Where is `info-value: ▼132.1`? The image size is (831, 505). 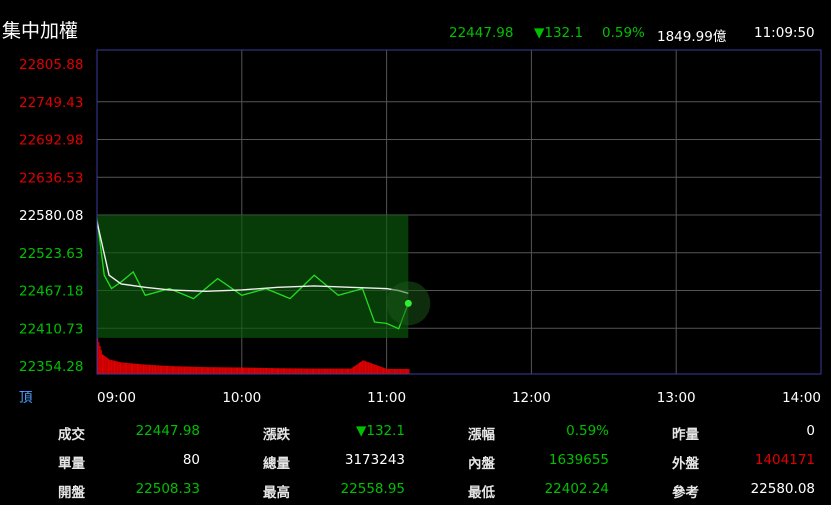 info-value: ▼132.1 is located at coordinates (380, 431).